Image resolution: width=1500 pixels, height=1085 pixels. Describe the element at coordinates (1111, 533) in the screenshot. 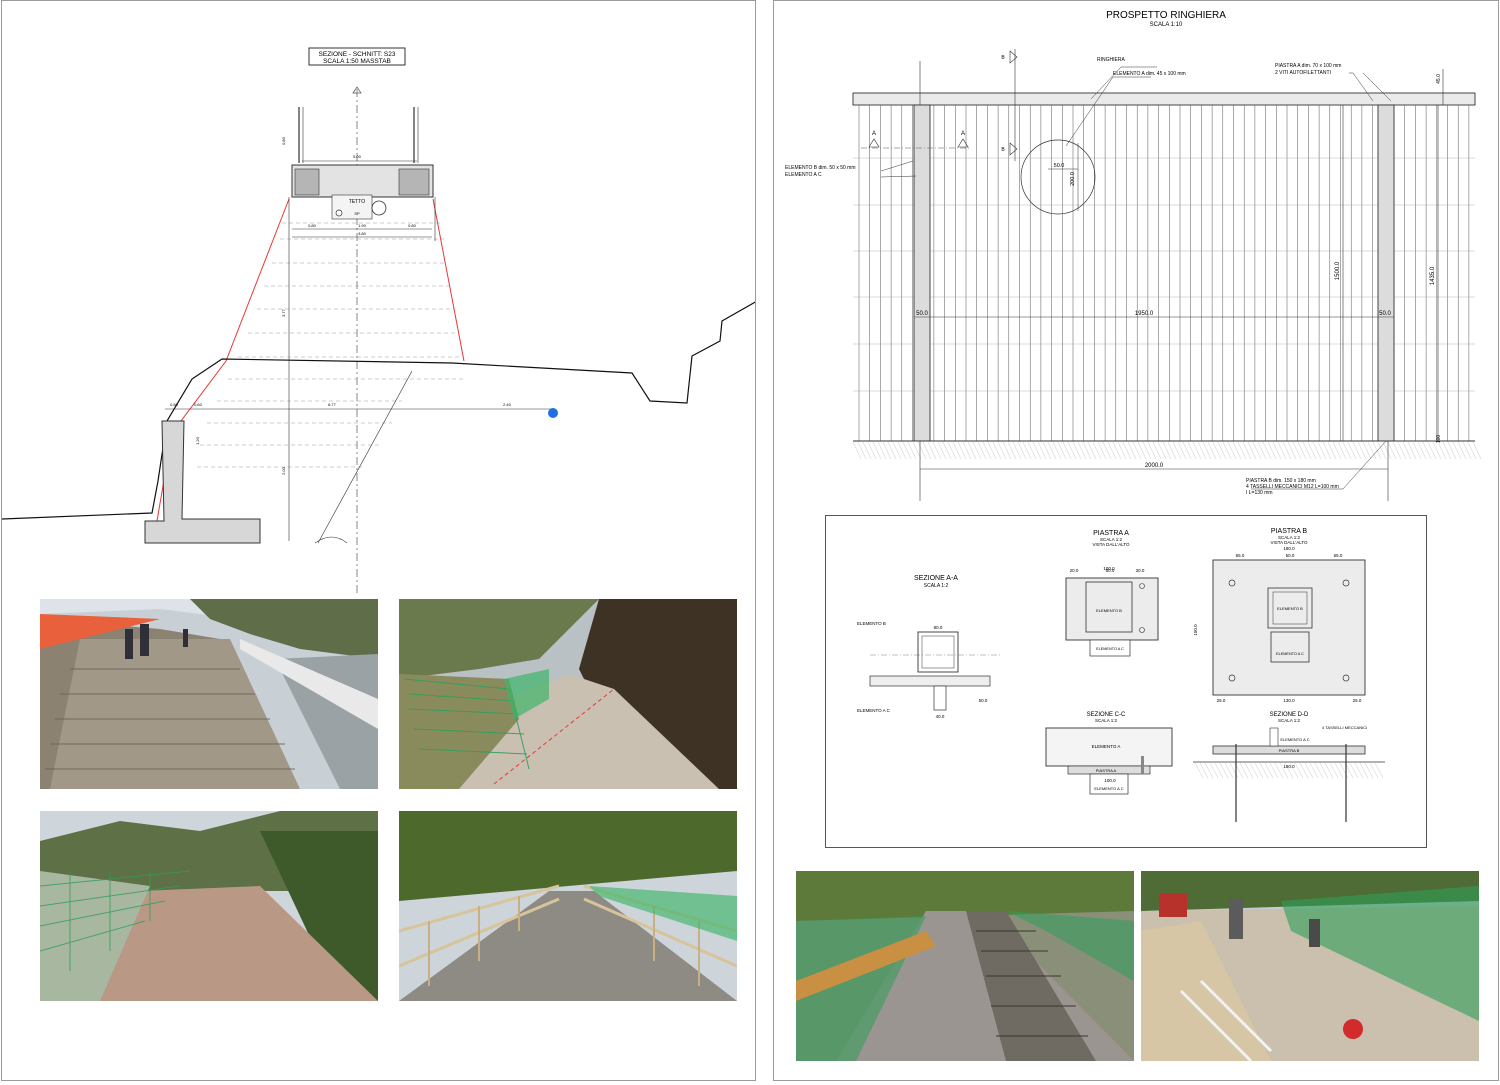

I see `piastra-a-title: PIASTRA A` at that location.